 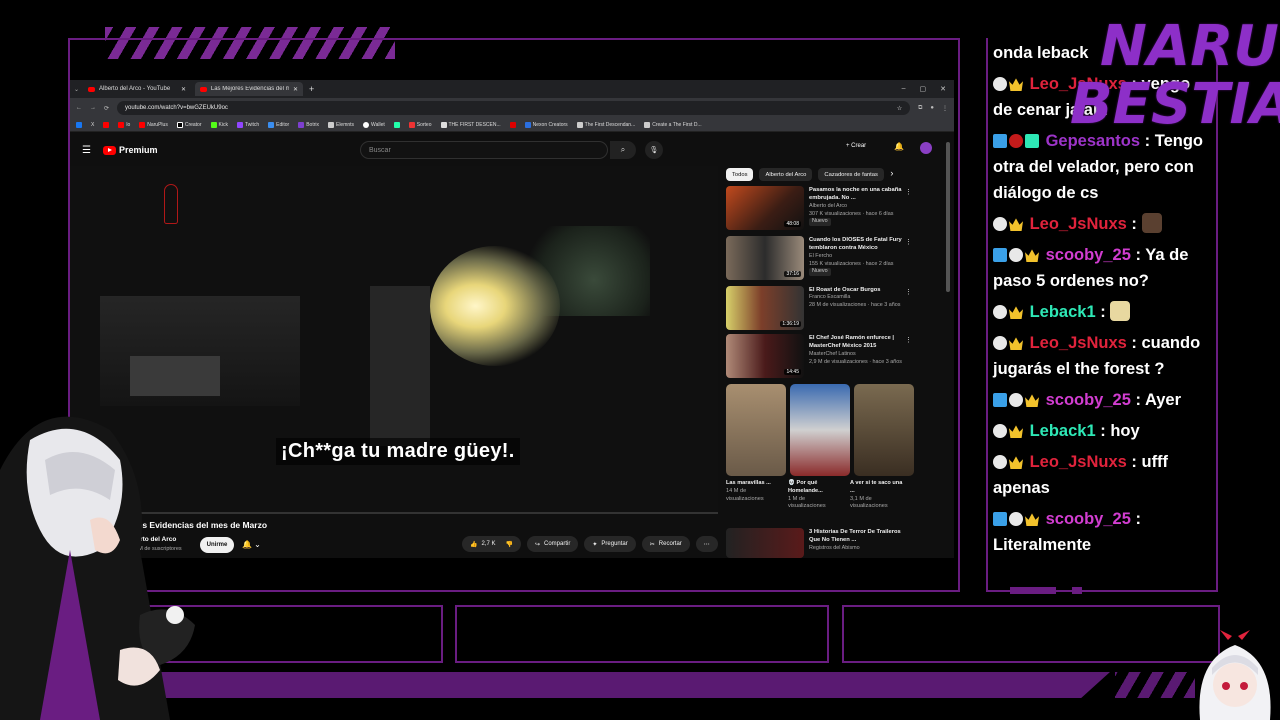 I want to click on thumbs-down-icon: 👎, so click(x=509, y=544).